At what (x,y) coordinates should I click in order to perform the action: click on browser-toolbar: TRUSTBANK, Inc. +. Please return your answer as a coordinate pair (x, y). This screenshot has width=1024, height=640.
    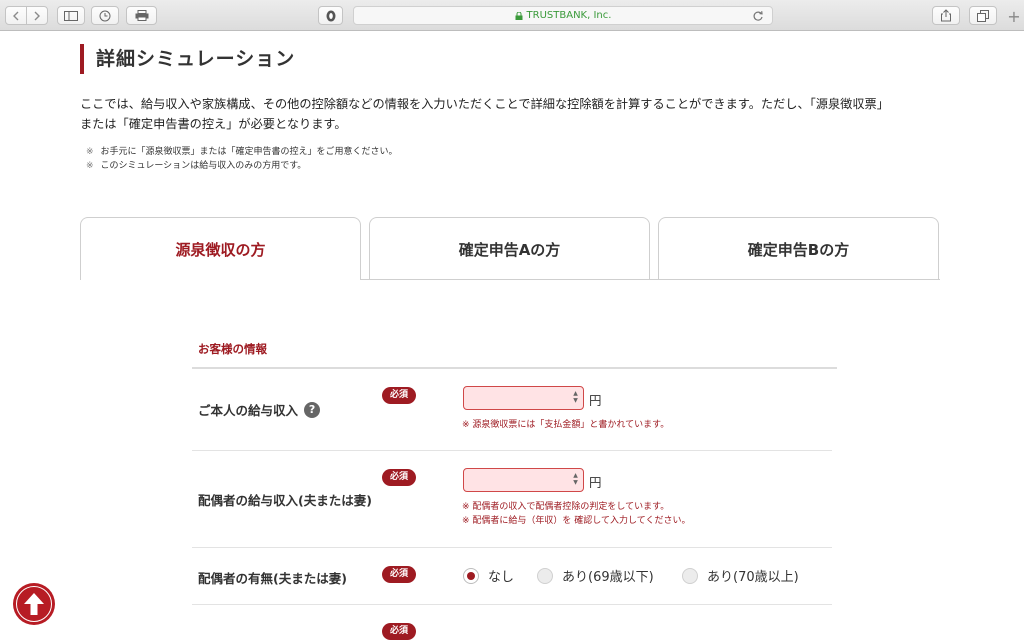
    Looking at the image, I should click on (512, 15).